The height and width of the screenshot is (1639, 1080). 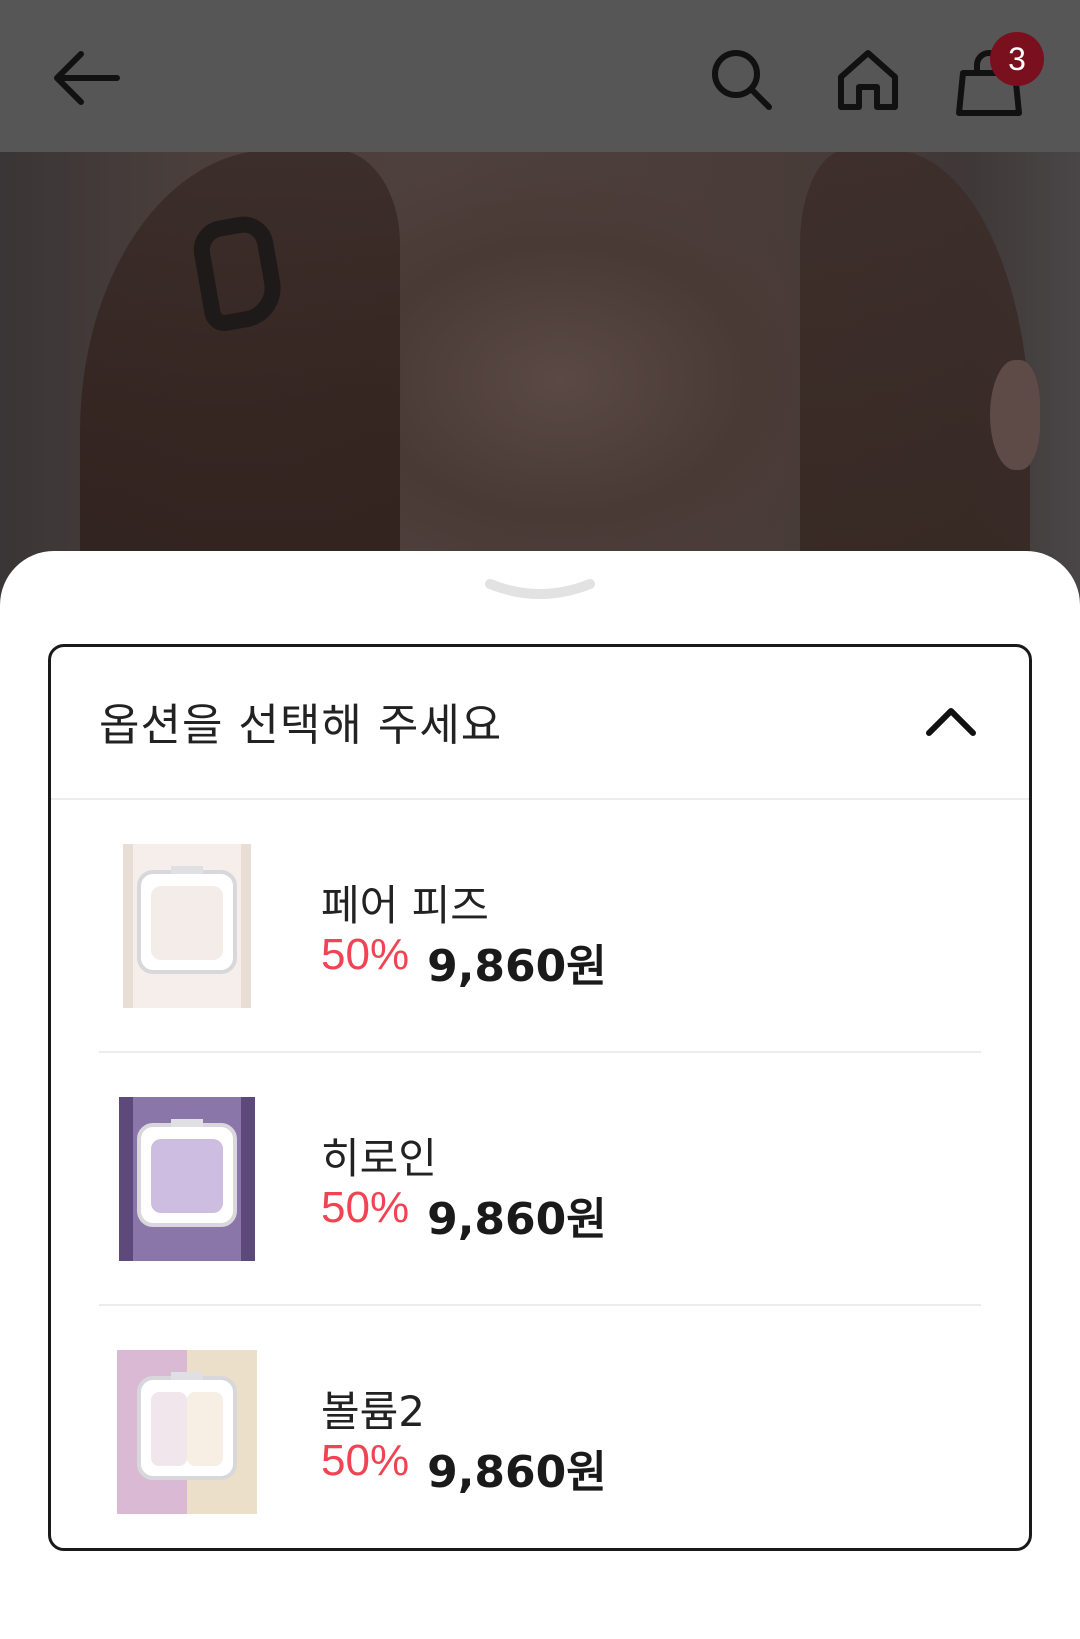 I want to click on cart-button: 3, so click(x=1000, y=76).